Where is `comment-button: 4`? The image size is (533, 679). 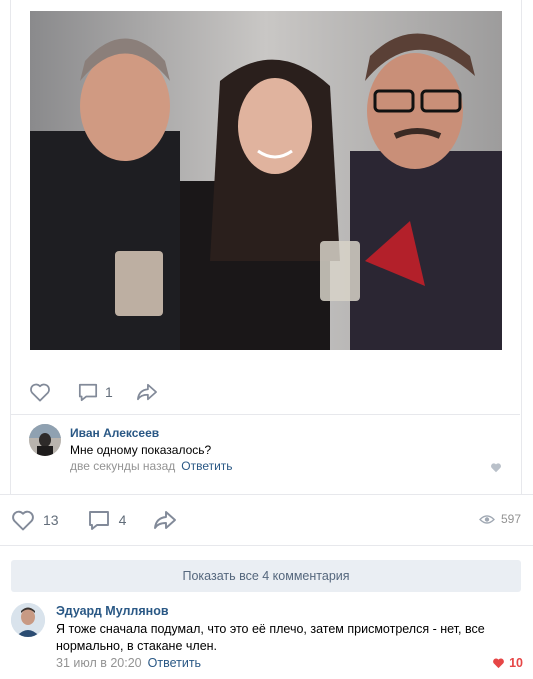
comment-button: 4 is located at coordinates (107, 520).